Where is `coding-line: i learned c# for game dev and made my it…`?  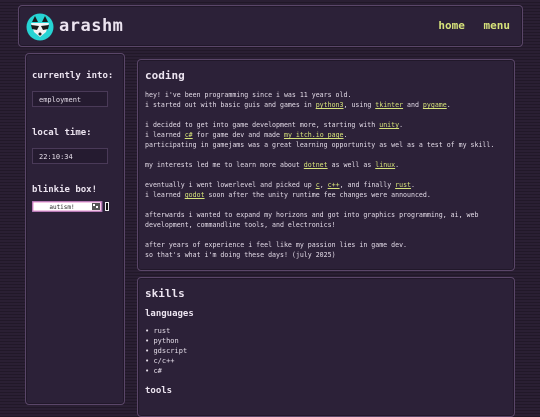 coding-line: i learned c# for game dev and made my it… is located at coordinates (326, 135).